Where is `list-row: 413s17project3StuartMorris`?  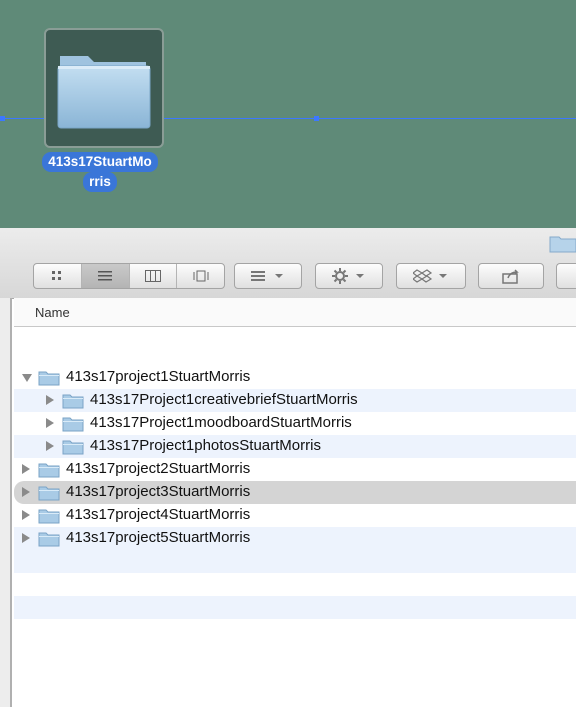
list-row: 413s17project3StuartMorris is located at coordinates (295, 492).